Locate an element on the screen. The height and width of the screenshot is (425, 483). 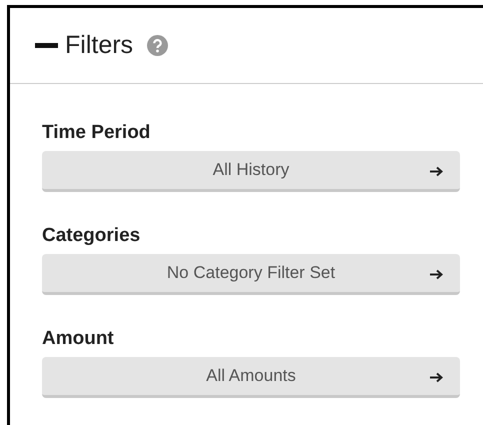
filter-label: Time Period is located at coordinates (97, 133).